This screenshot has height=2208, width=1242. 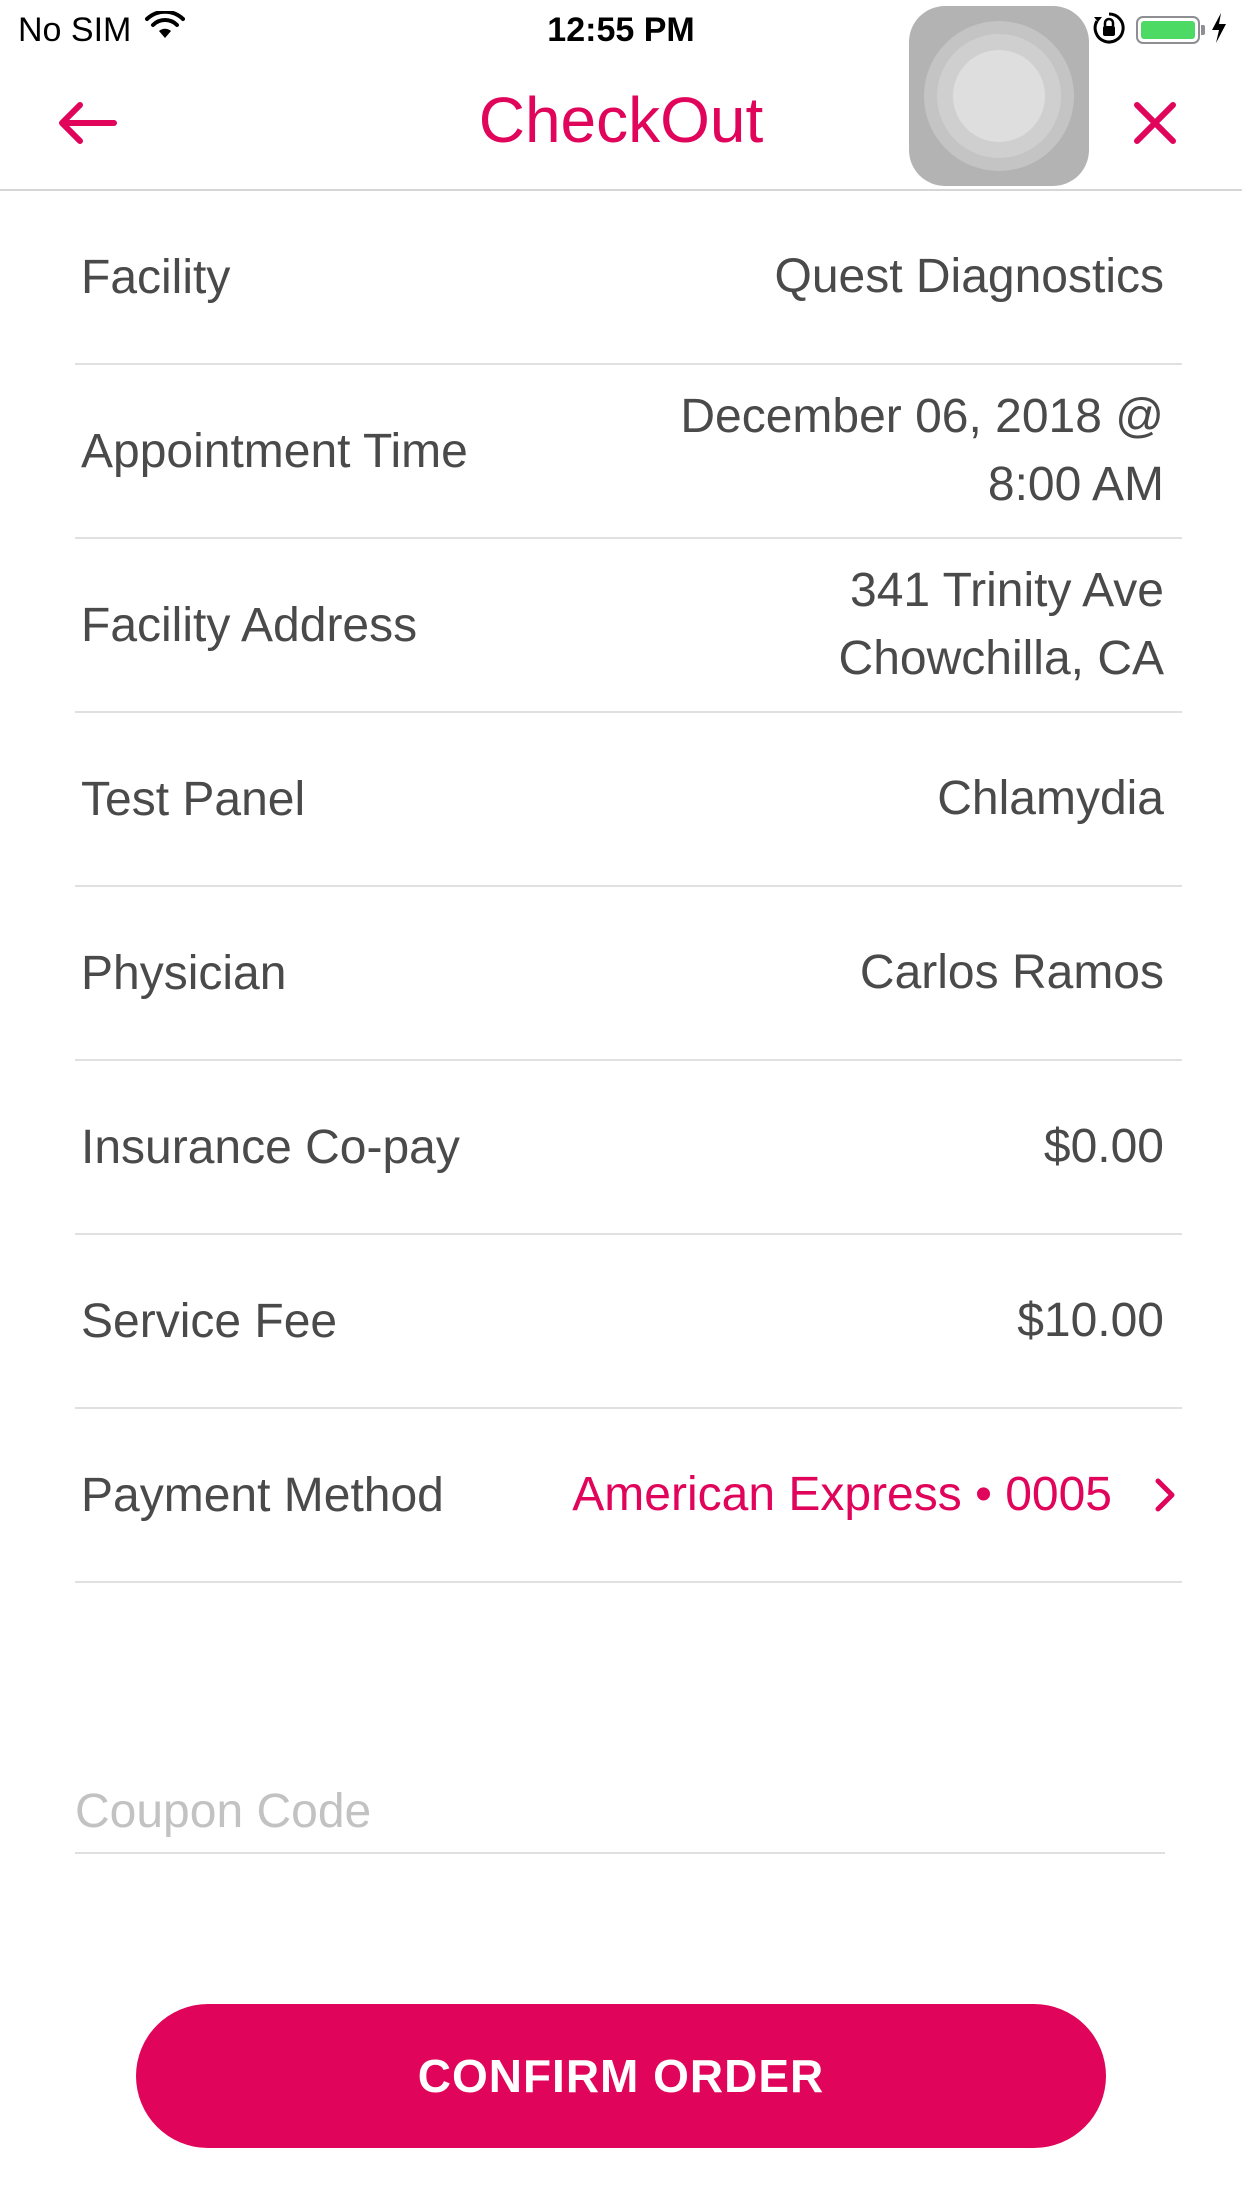 I want to click on detail-label: Physician, so click(x=184, y=973).